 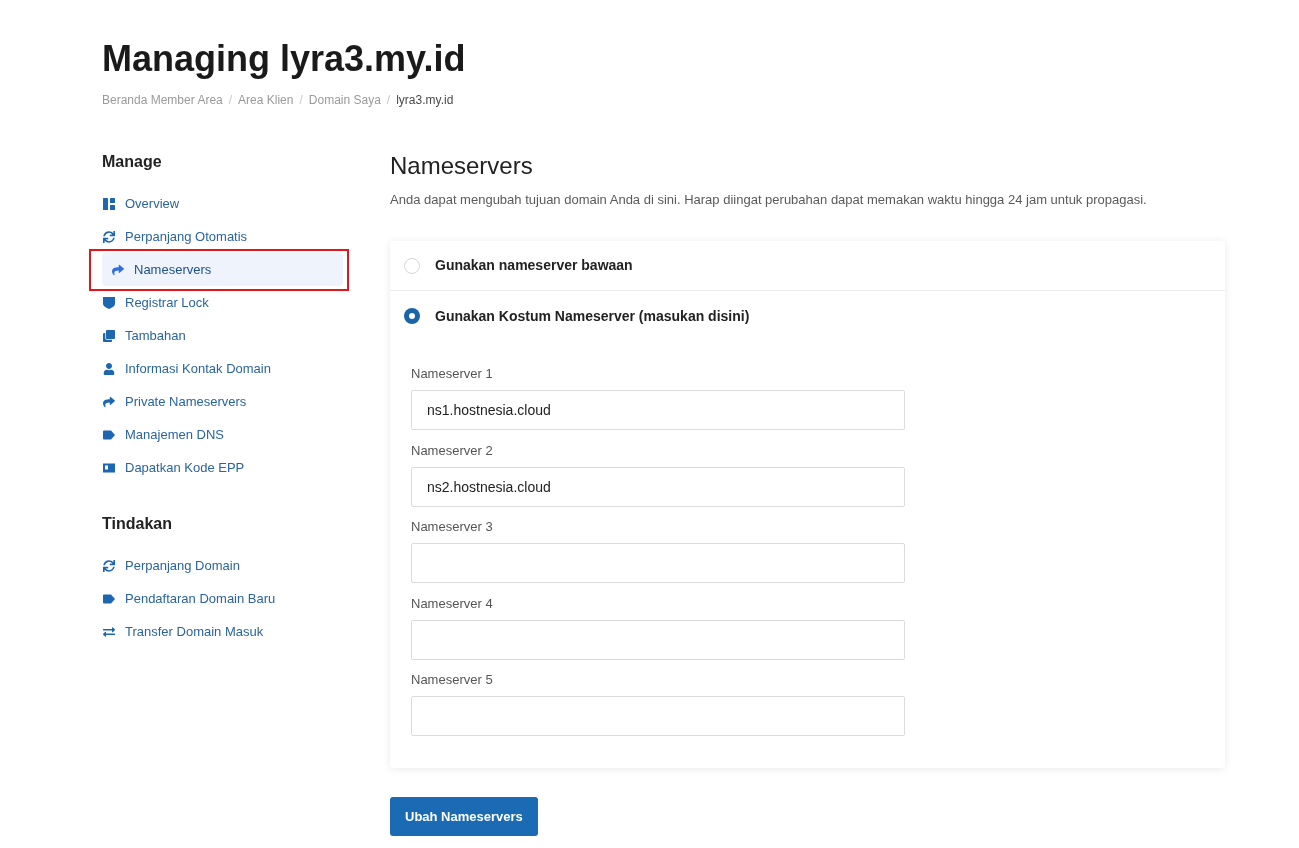 What do you see at coordinates (464, 816) in the screenshot?
I see `submit-button: Ubah Nameservers` at bounding box center [464, 816].